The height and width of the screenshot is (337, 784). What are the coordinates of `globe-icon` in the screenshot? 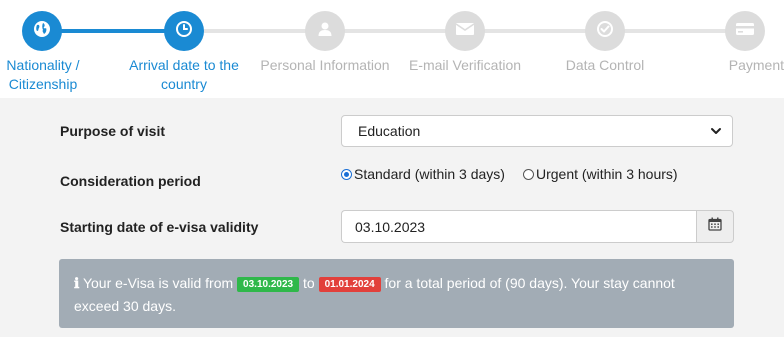 It's located at (42, 31).